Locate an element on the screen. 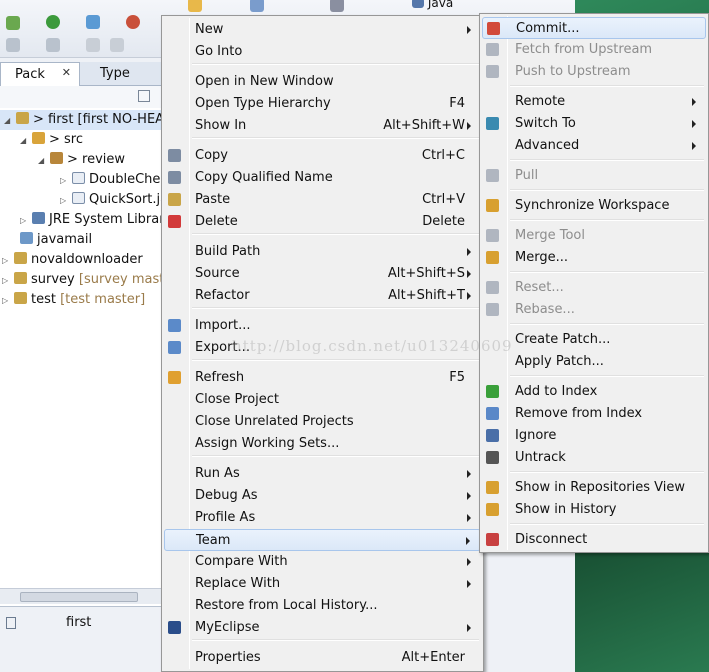 The width and height of the screenshot is (709, 672). team-menu-item-remote: Remote is located at coordinates (594, 102).